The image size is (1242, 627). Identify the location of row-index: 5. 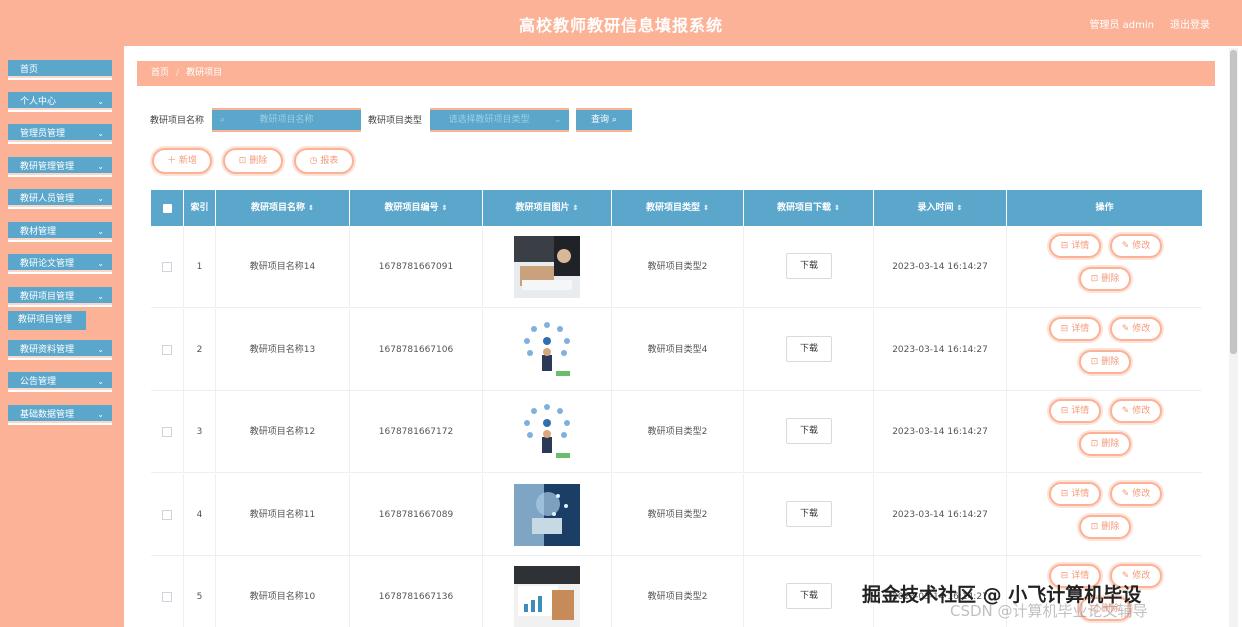
(200, 591).